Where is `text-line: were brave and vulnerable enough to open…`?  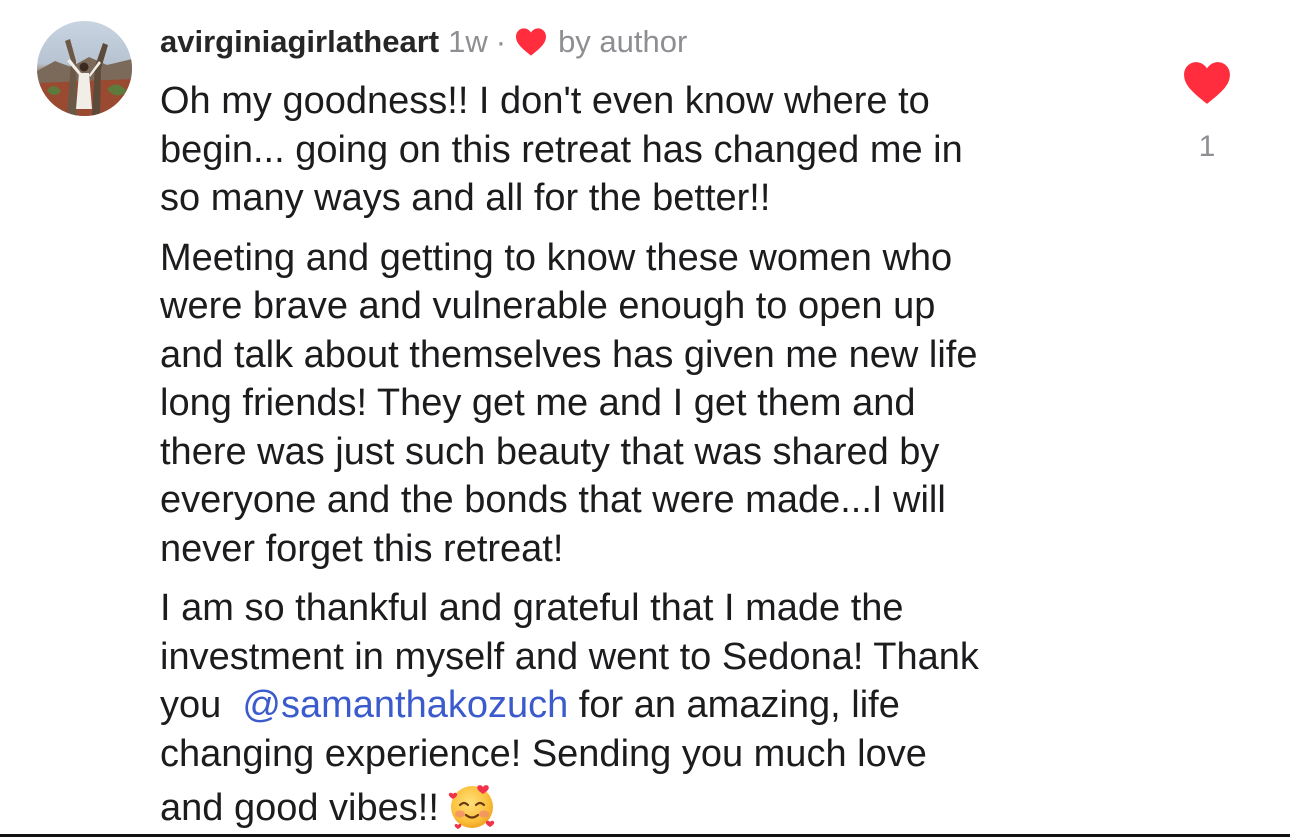 text-line: were brave and vulnerable enough to open… is located at coordinates (548, 306).